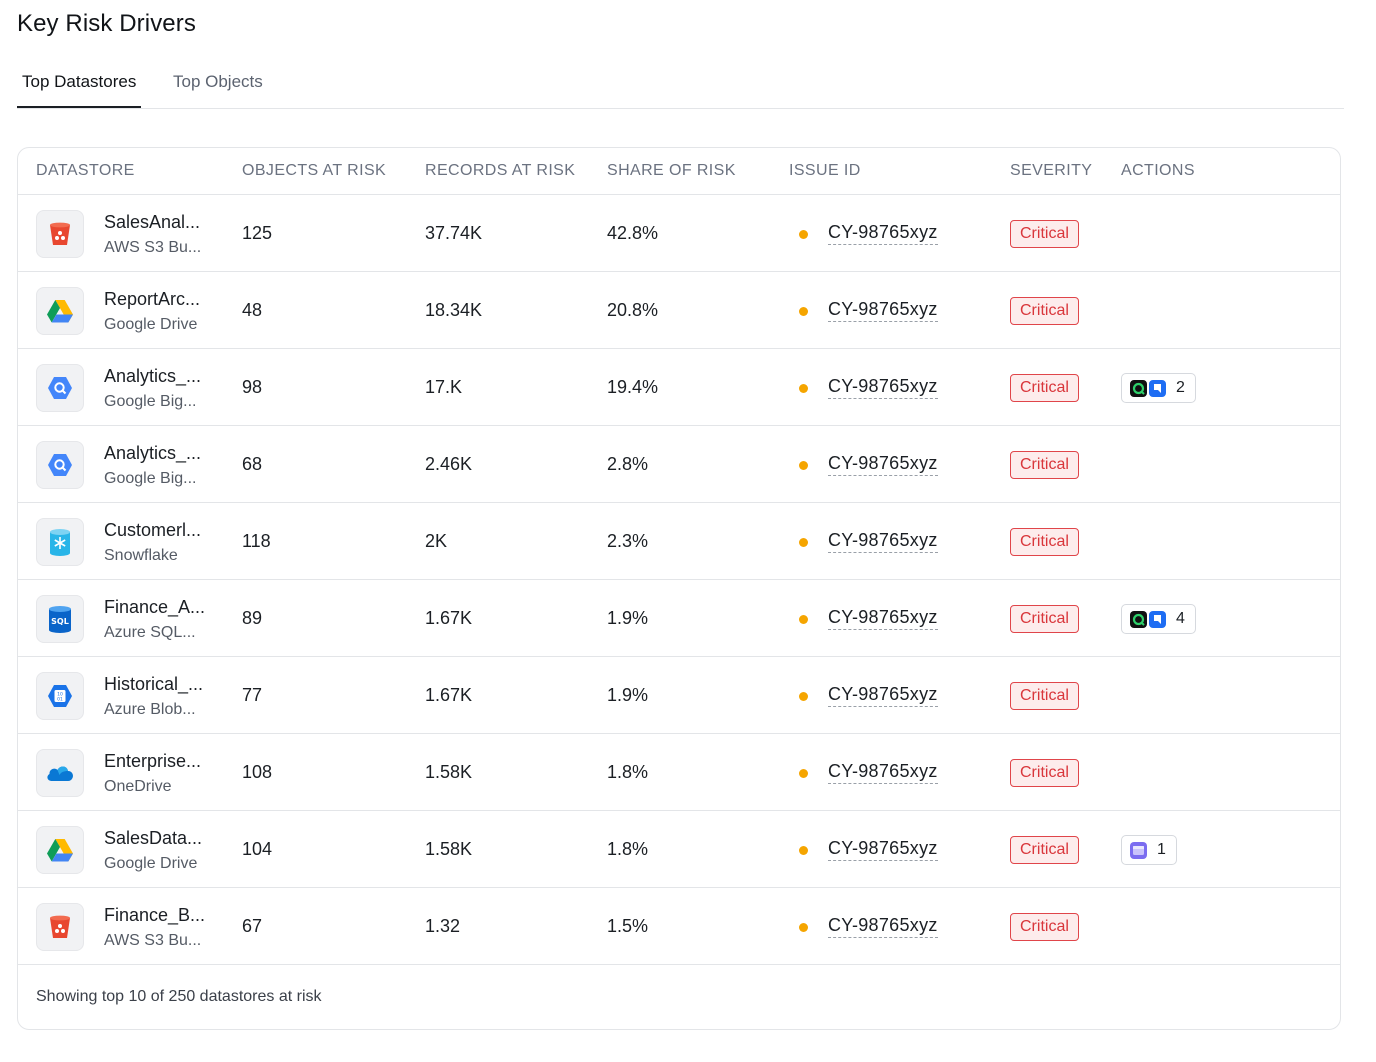 The height and width of the screenshot is (1062, 1376). I want to click on share-of-risk-value: 42.8%, so click(633, 233).